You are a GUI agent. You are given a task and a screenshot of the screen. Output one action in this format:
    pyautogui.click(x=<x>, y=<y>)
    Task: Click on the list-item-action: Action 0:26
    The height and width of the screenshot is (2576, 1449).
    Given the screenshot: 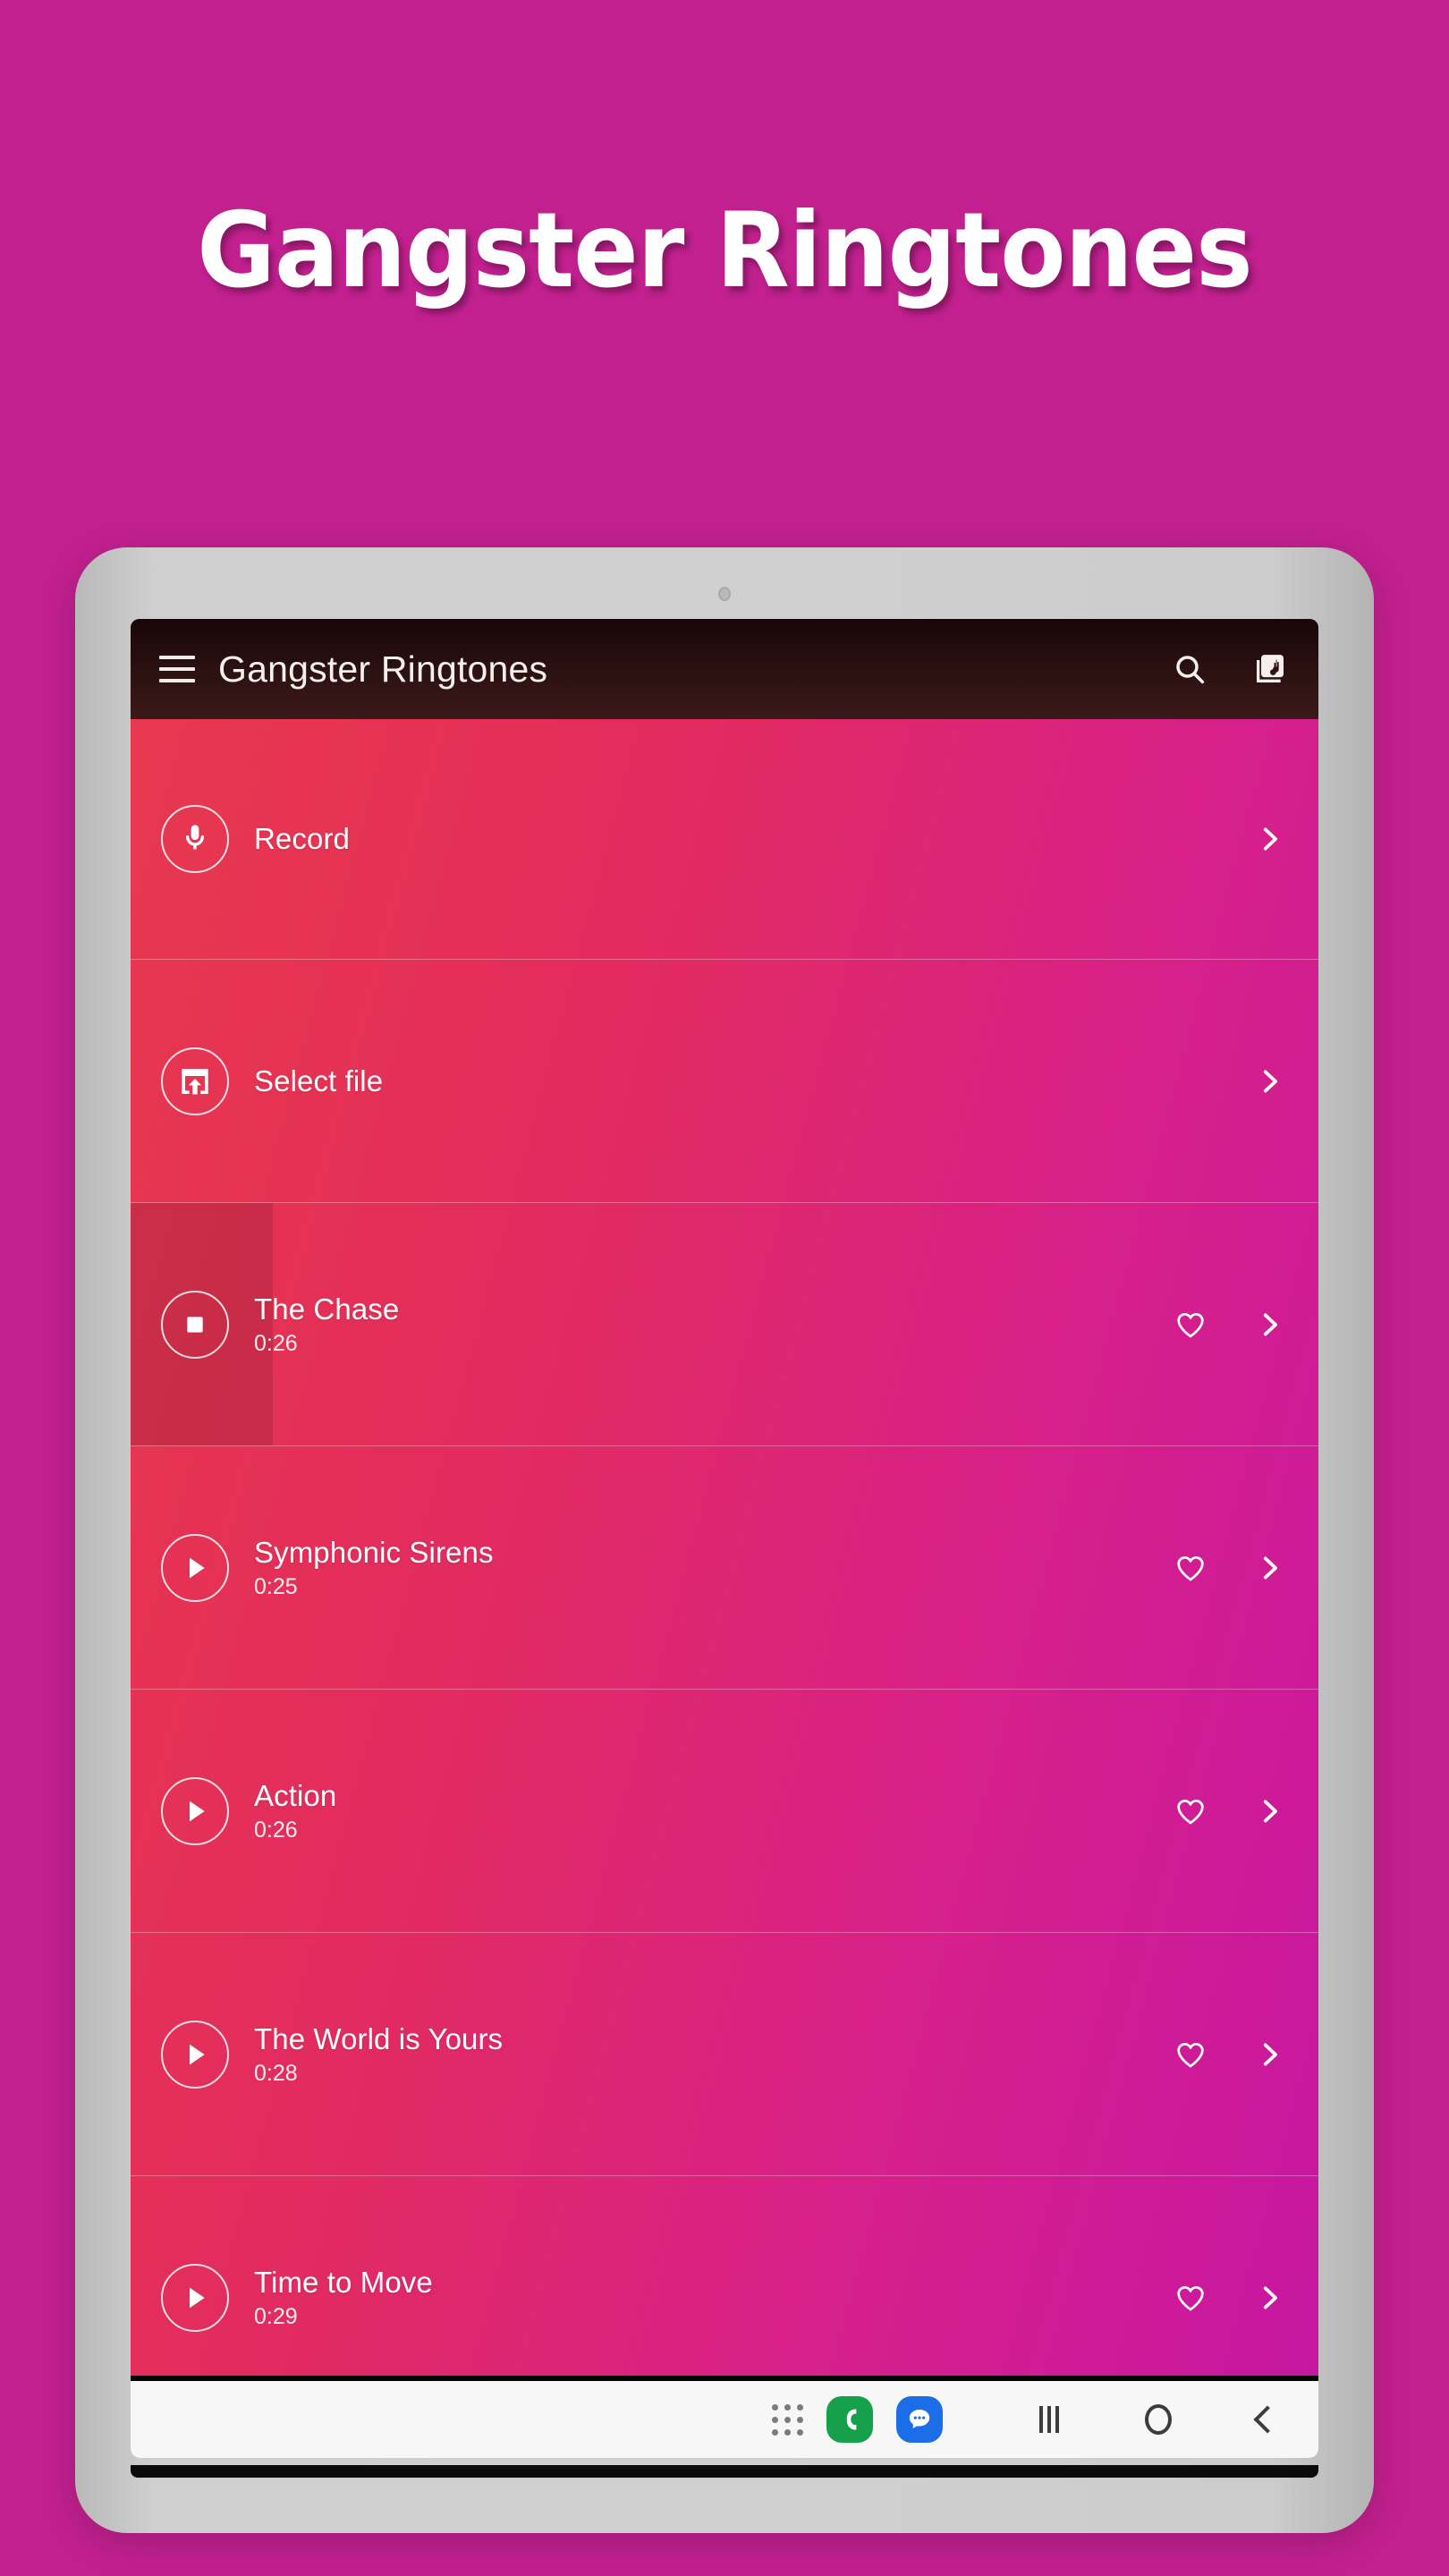 What is the action you would take?
    pyautogui.click(x=724, y=1810)
    